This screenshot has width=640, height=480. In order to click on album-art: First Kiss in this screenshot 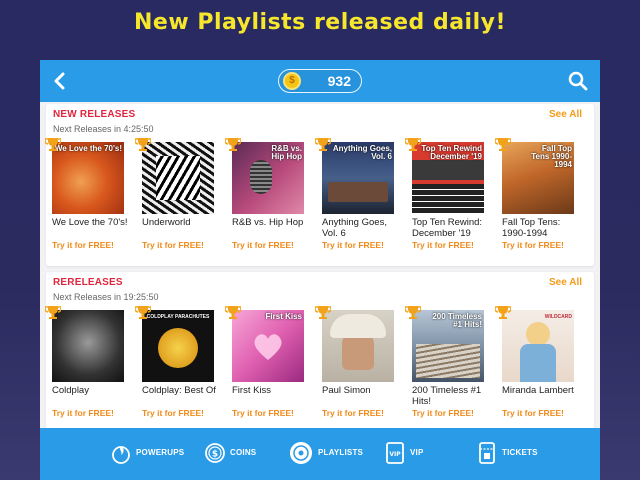, I will do `click(268, 346)`.